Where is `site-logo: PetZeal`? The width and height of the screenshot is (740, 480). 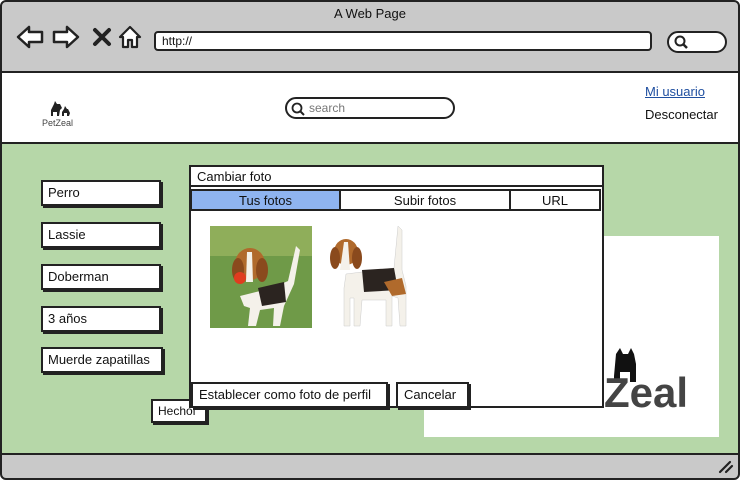
site-logo: PetZeal is located at coordinates (60, 114).